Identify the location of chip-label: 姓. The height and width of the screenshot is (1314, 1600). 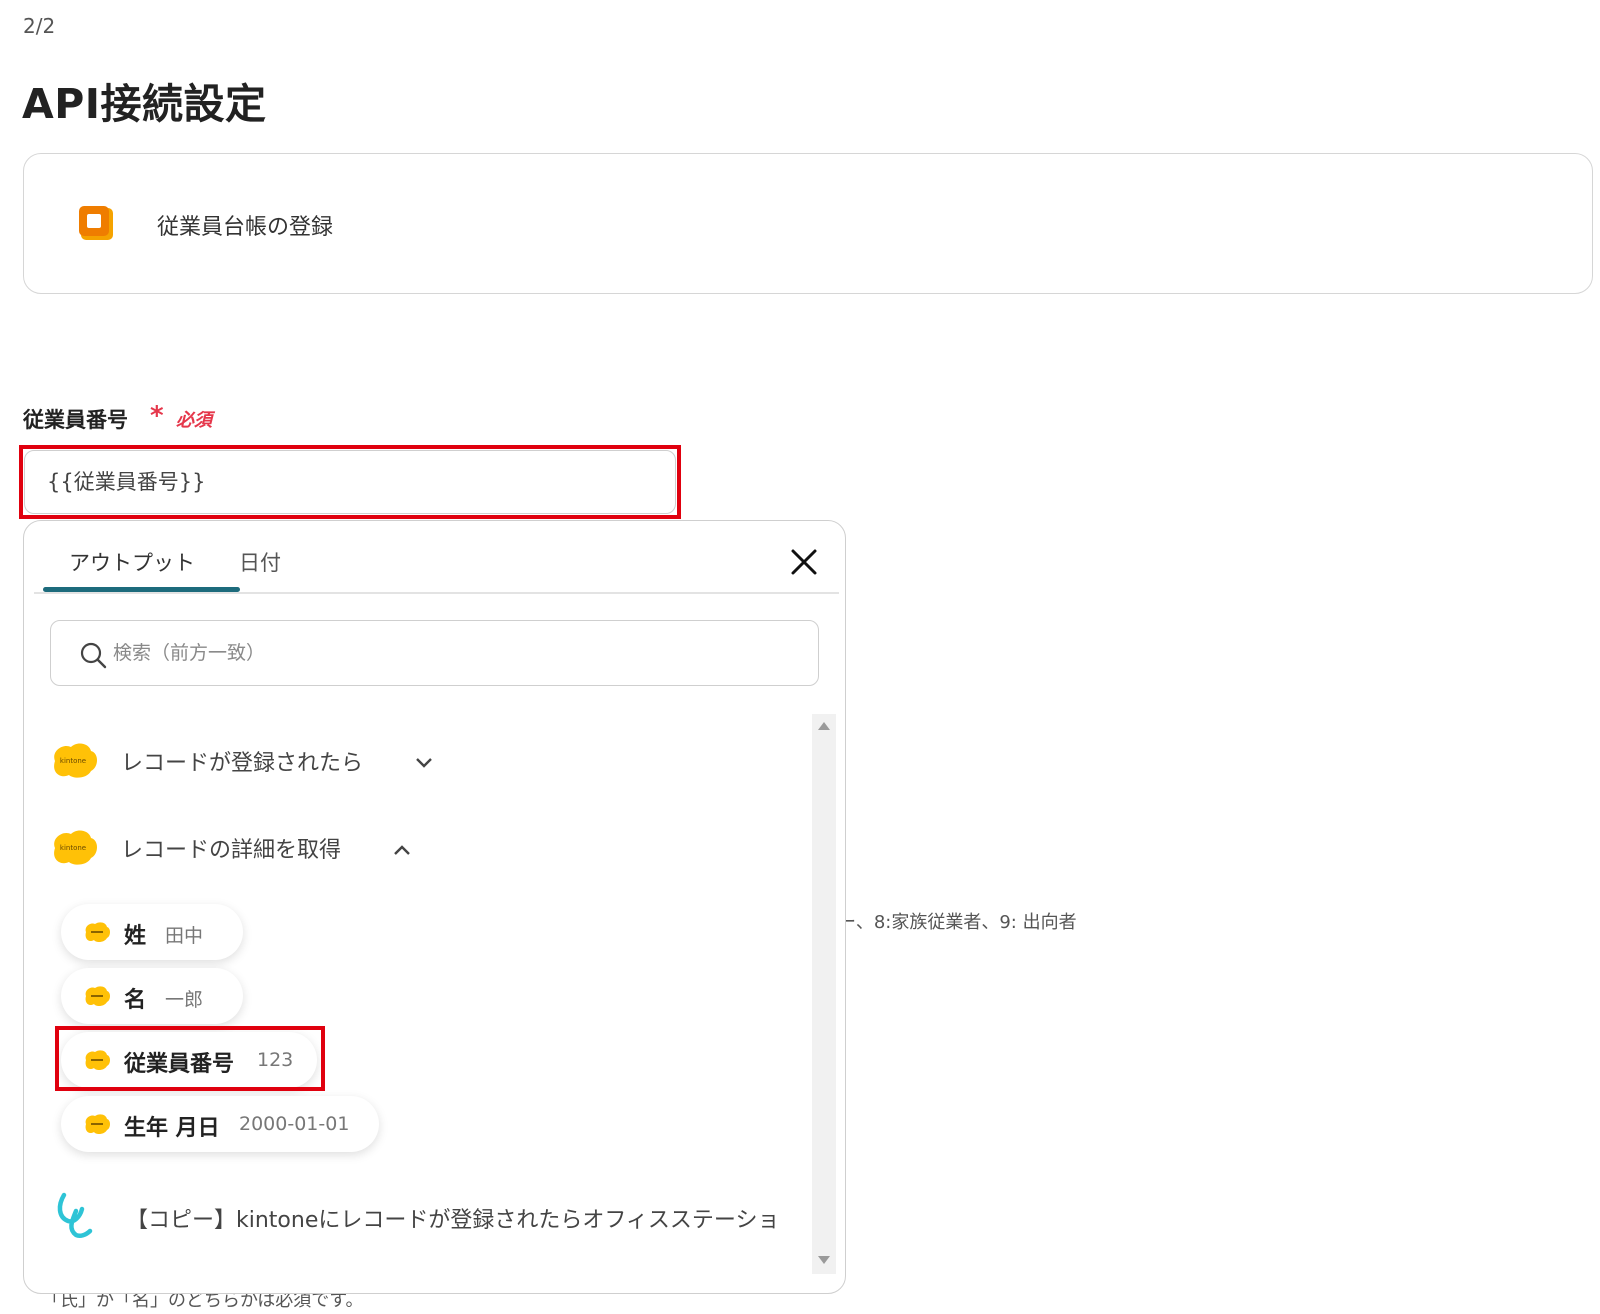
(135, 936).